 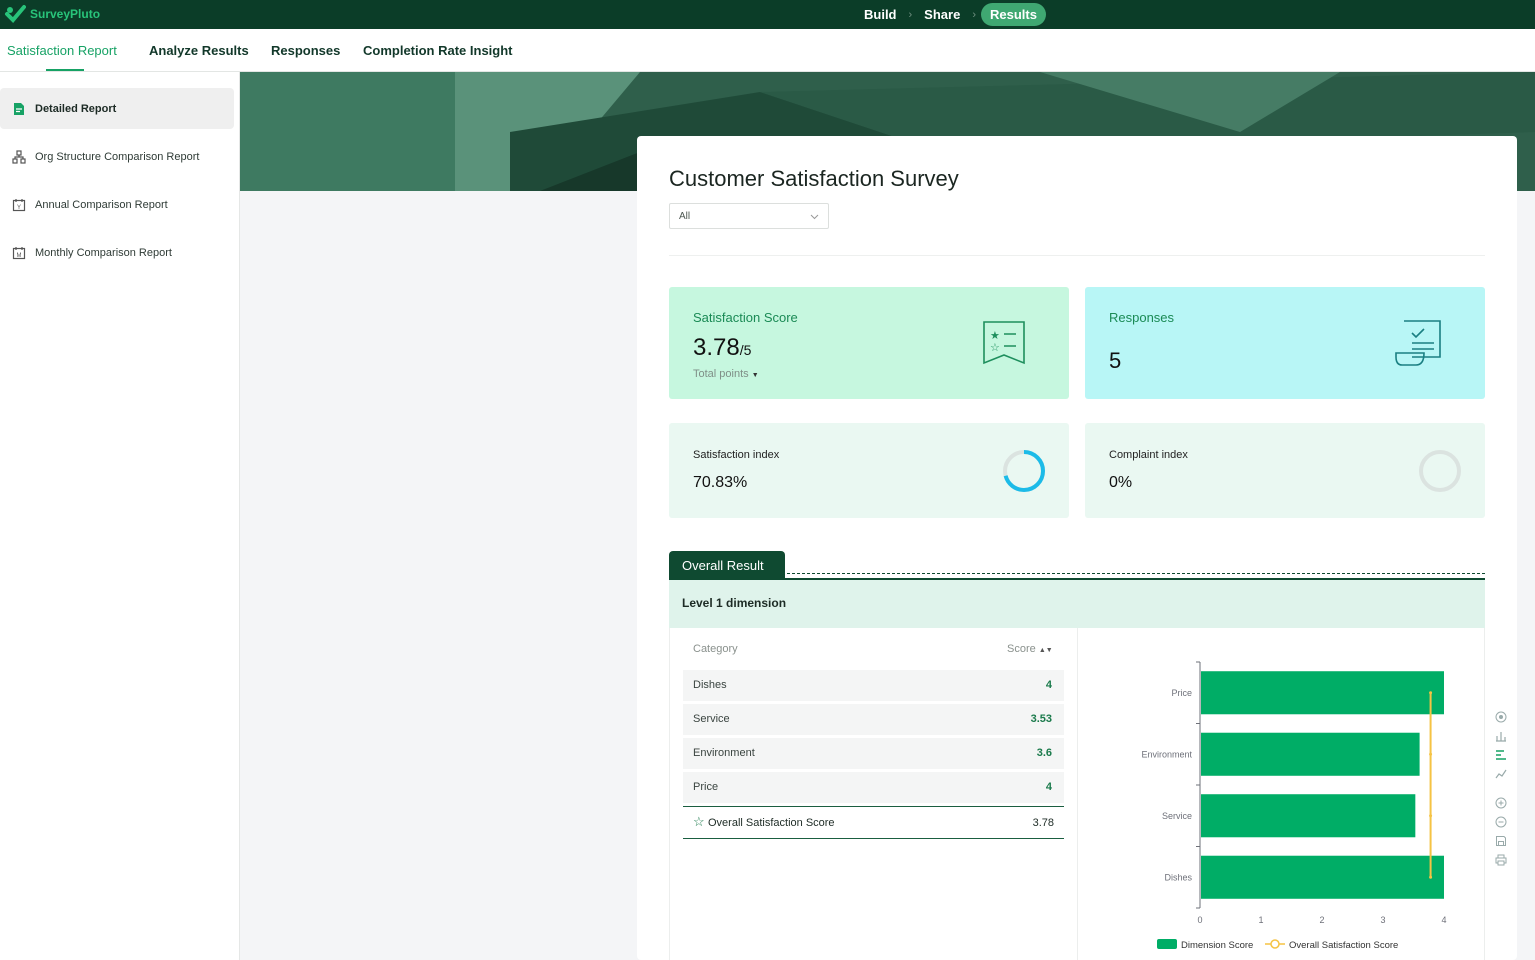 I want to click on satisfaction-score-value: 3.78, so click(x=716, y=347).